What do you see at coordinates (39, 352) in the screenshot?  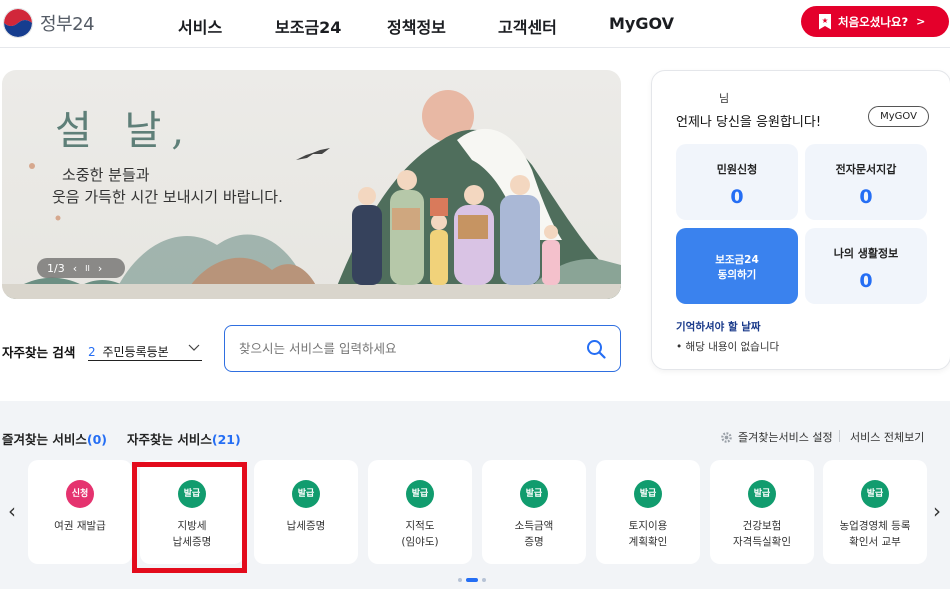 I see `frequent-search-label: 자주찾는 검색` at bounding box center [39, 352].